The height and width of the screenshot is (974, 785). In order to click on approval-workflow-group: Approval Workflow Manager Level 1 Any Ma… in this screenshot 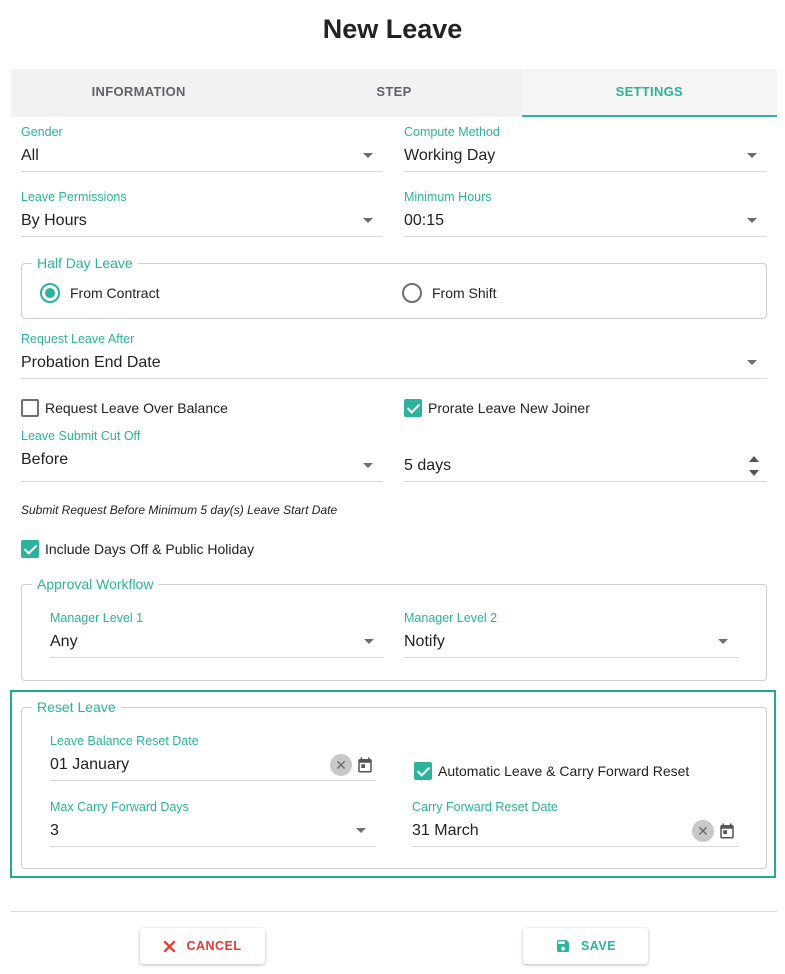, I will do `click(394, 628)`.